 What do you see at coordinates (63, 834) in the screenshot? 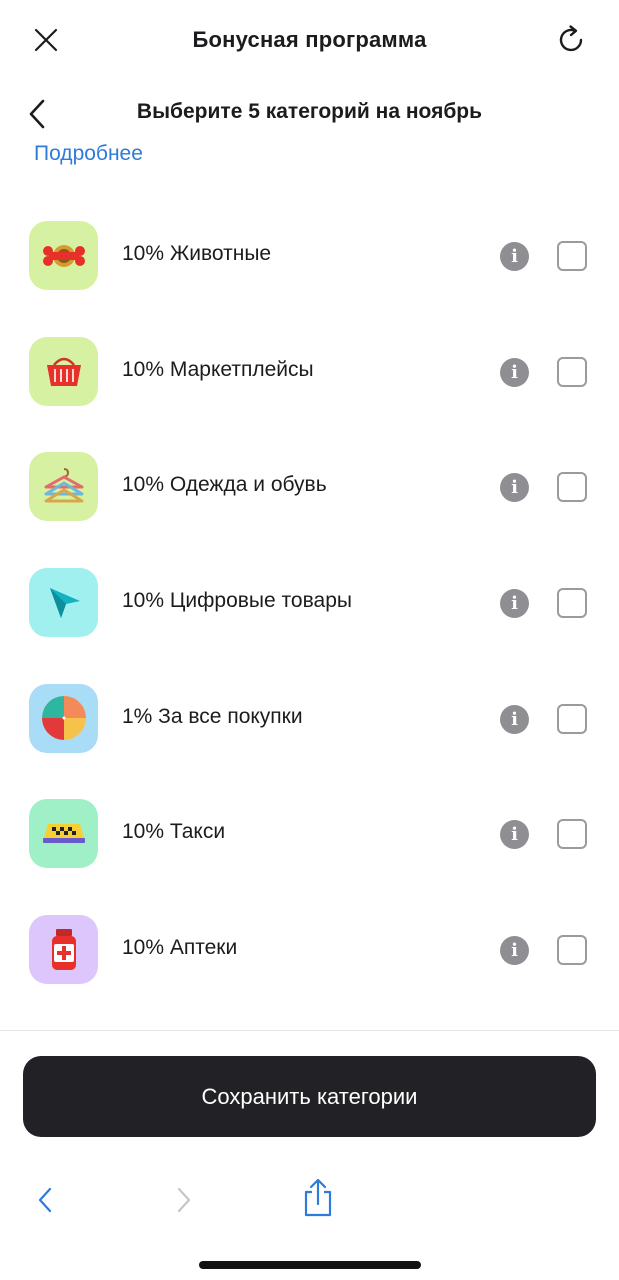
I see `taxi-sign-icon` at bounding box center [63, 834].